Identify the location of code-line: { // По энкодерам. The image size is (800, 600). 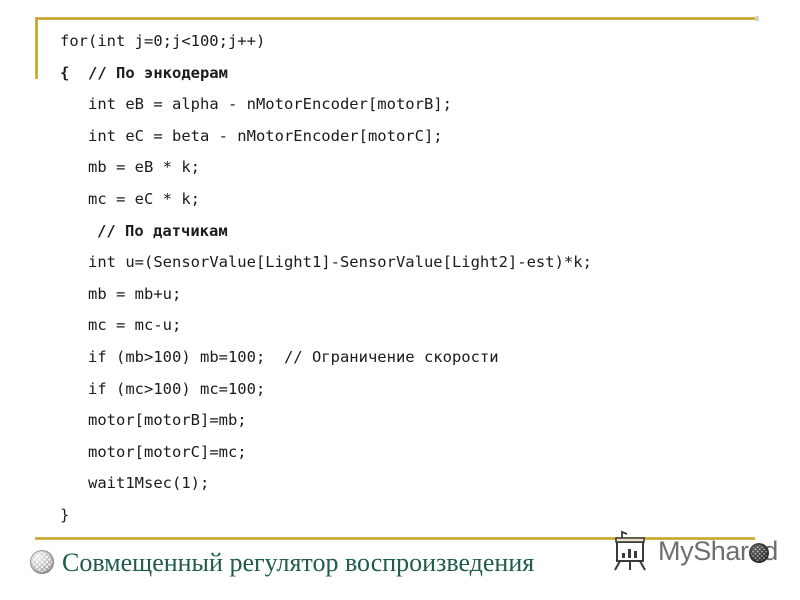
(144, 72).